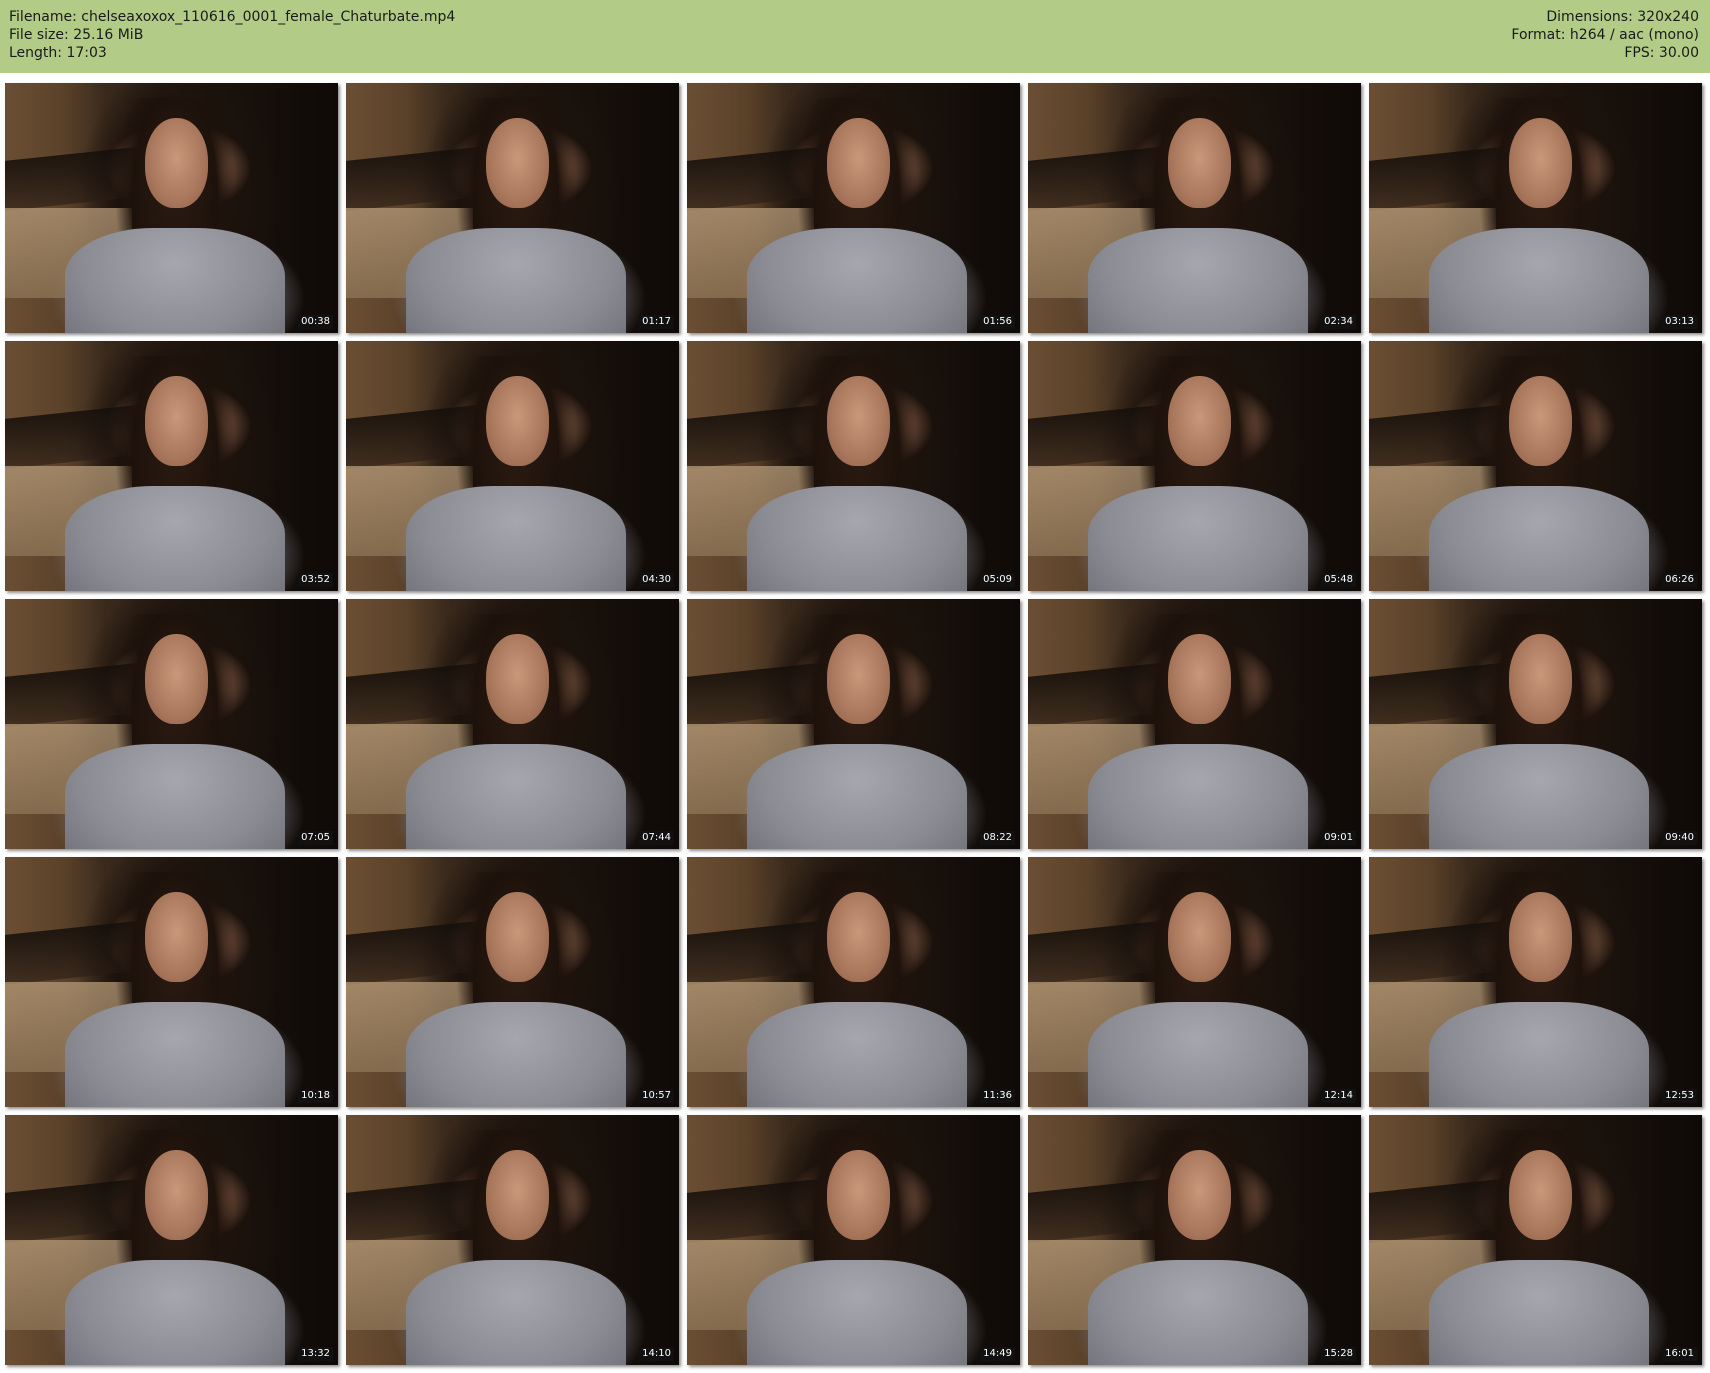 This screenshot has height=1373, width=1710. I want to click on thumbnail-timestamp: 13:32, so click(315, 1354).